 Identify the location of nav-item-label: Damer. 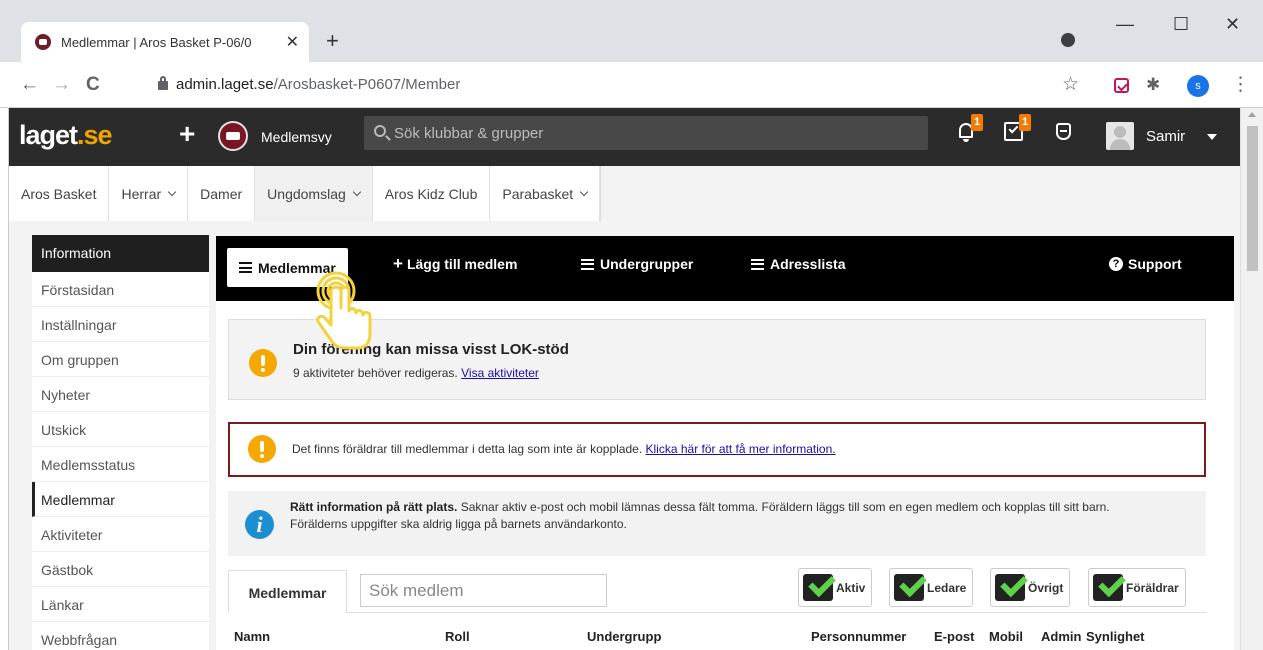
(221, 193).